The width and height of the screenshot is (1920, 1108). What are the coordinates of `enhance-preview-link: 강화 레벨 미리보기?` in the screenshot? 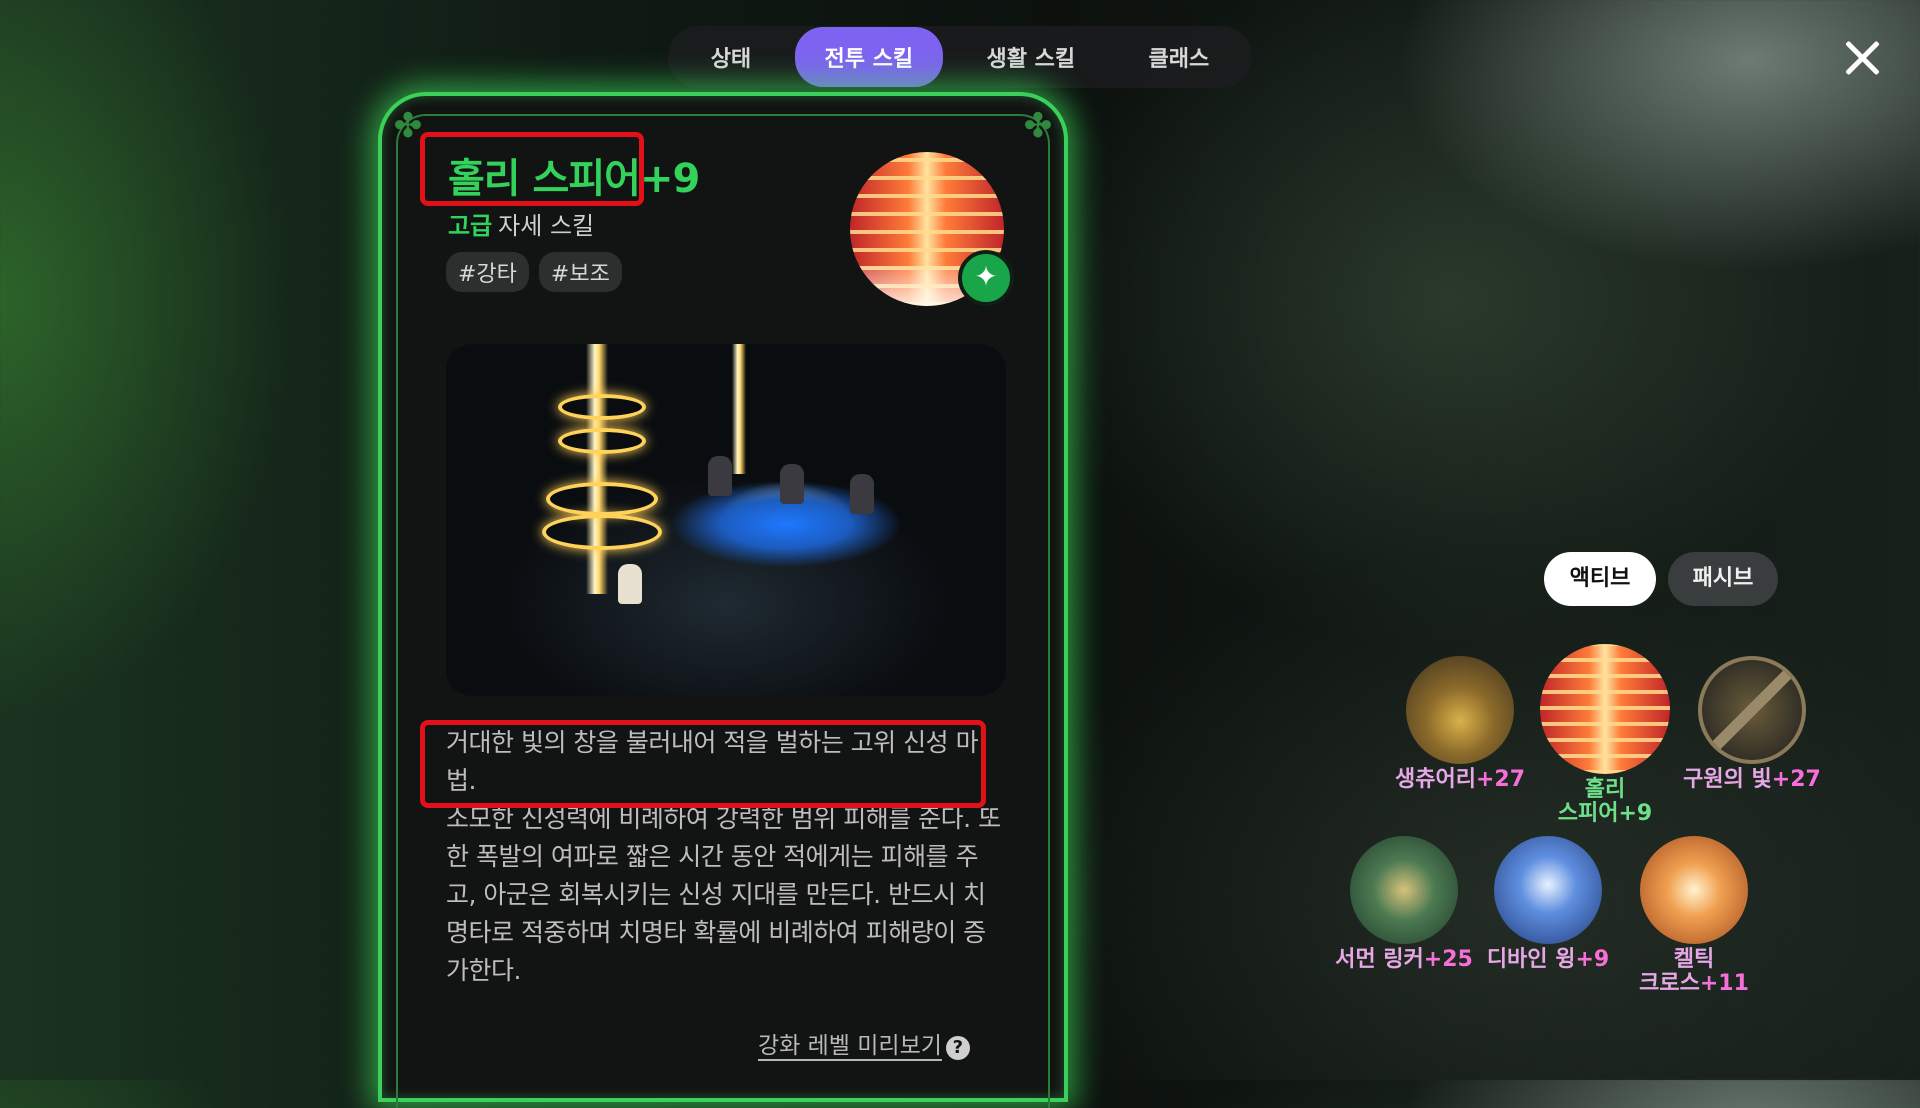 It's located at (864, 1043).